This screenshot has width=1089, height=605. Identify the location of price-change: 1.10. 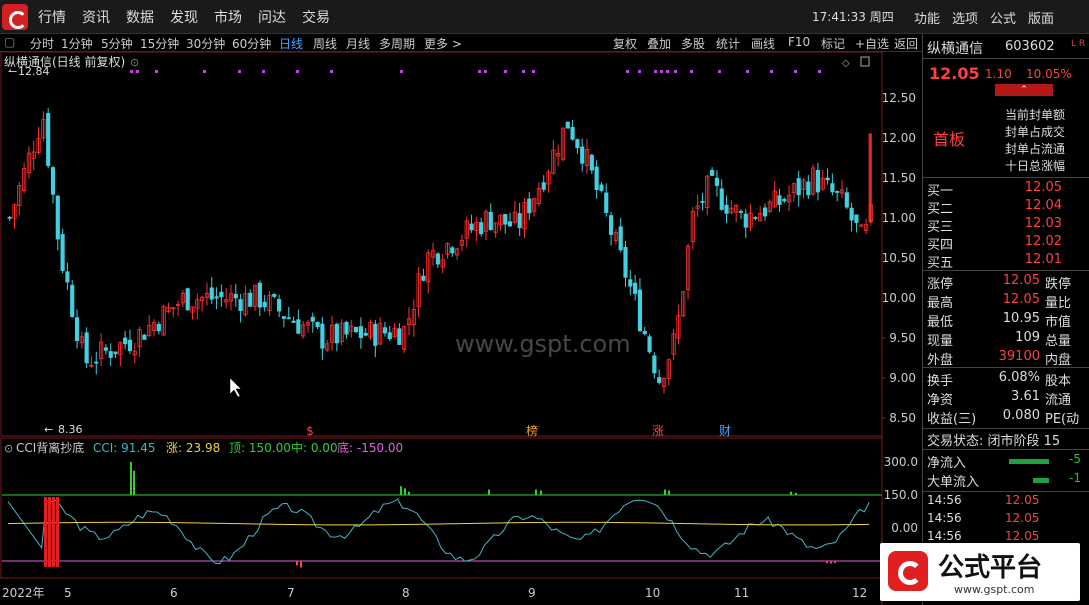
(998, 74).